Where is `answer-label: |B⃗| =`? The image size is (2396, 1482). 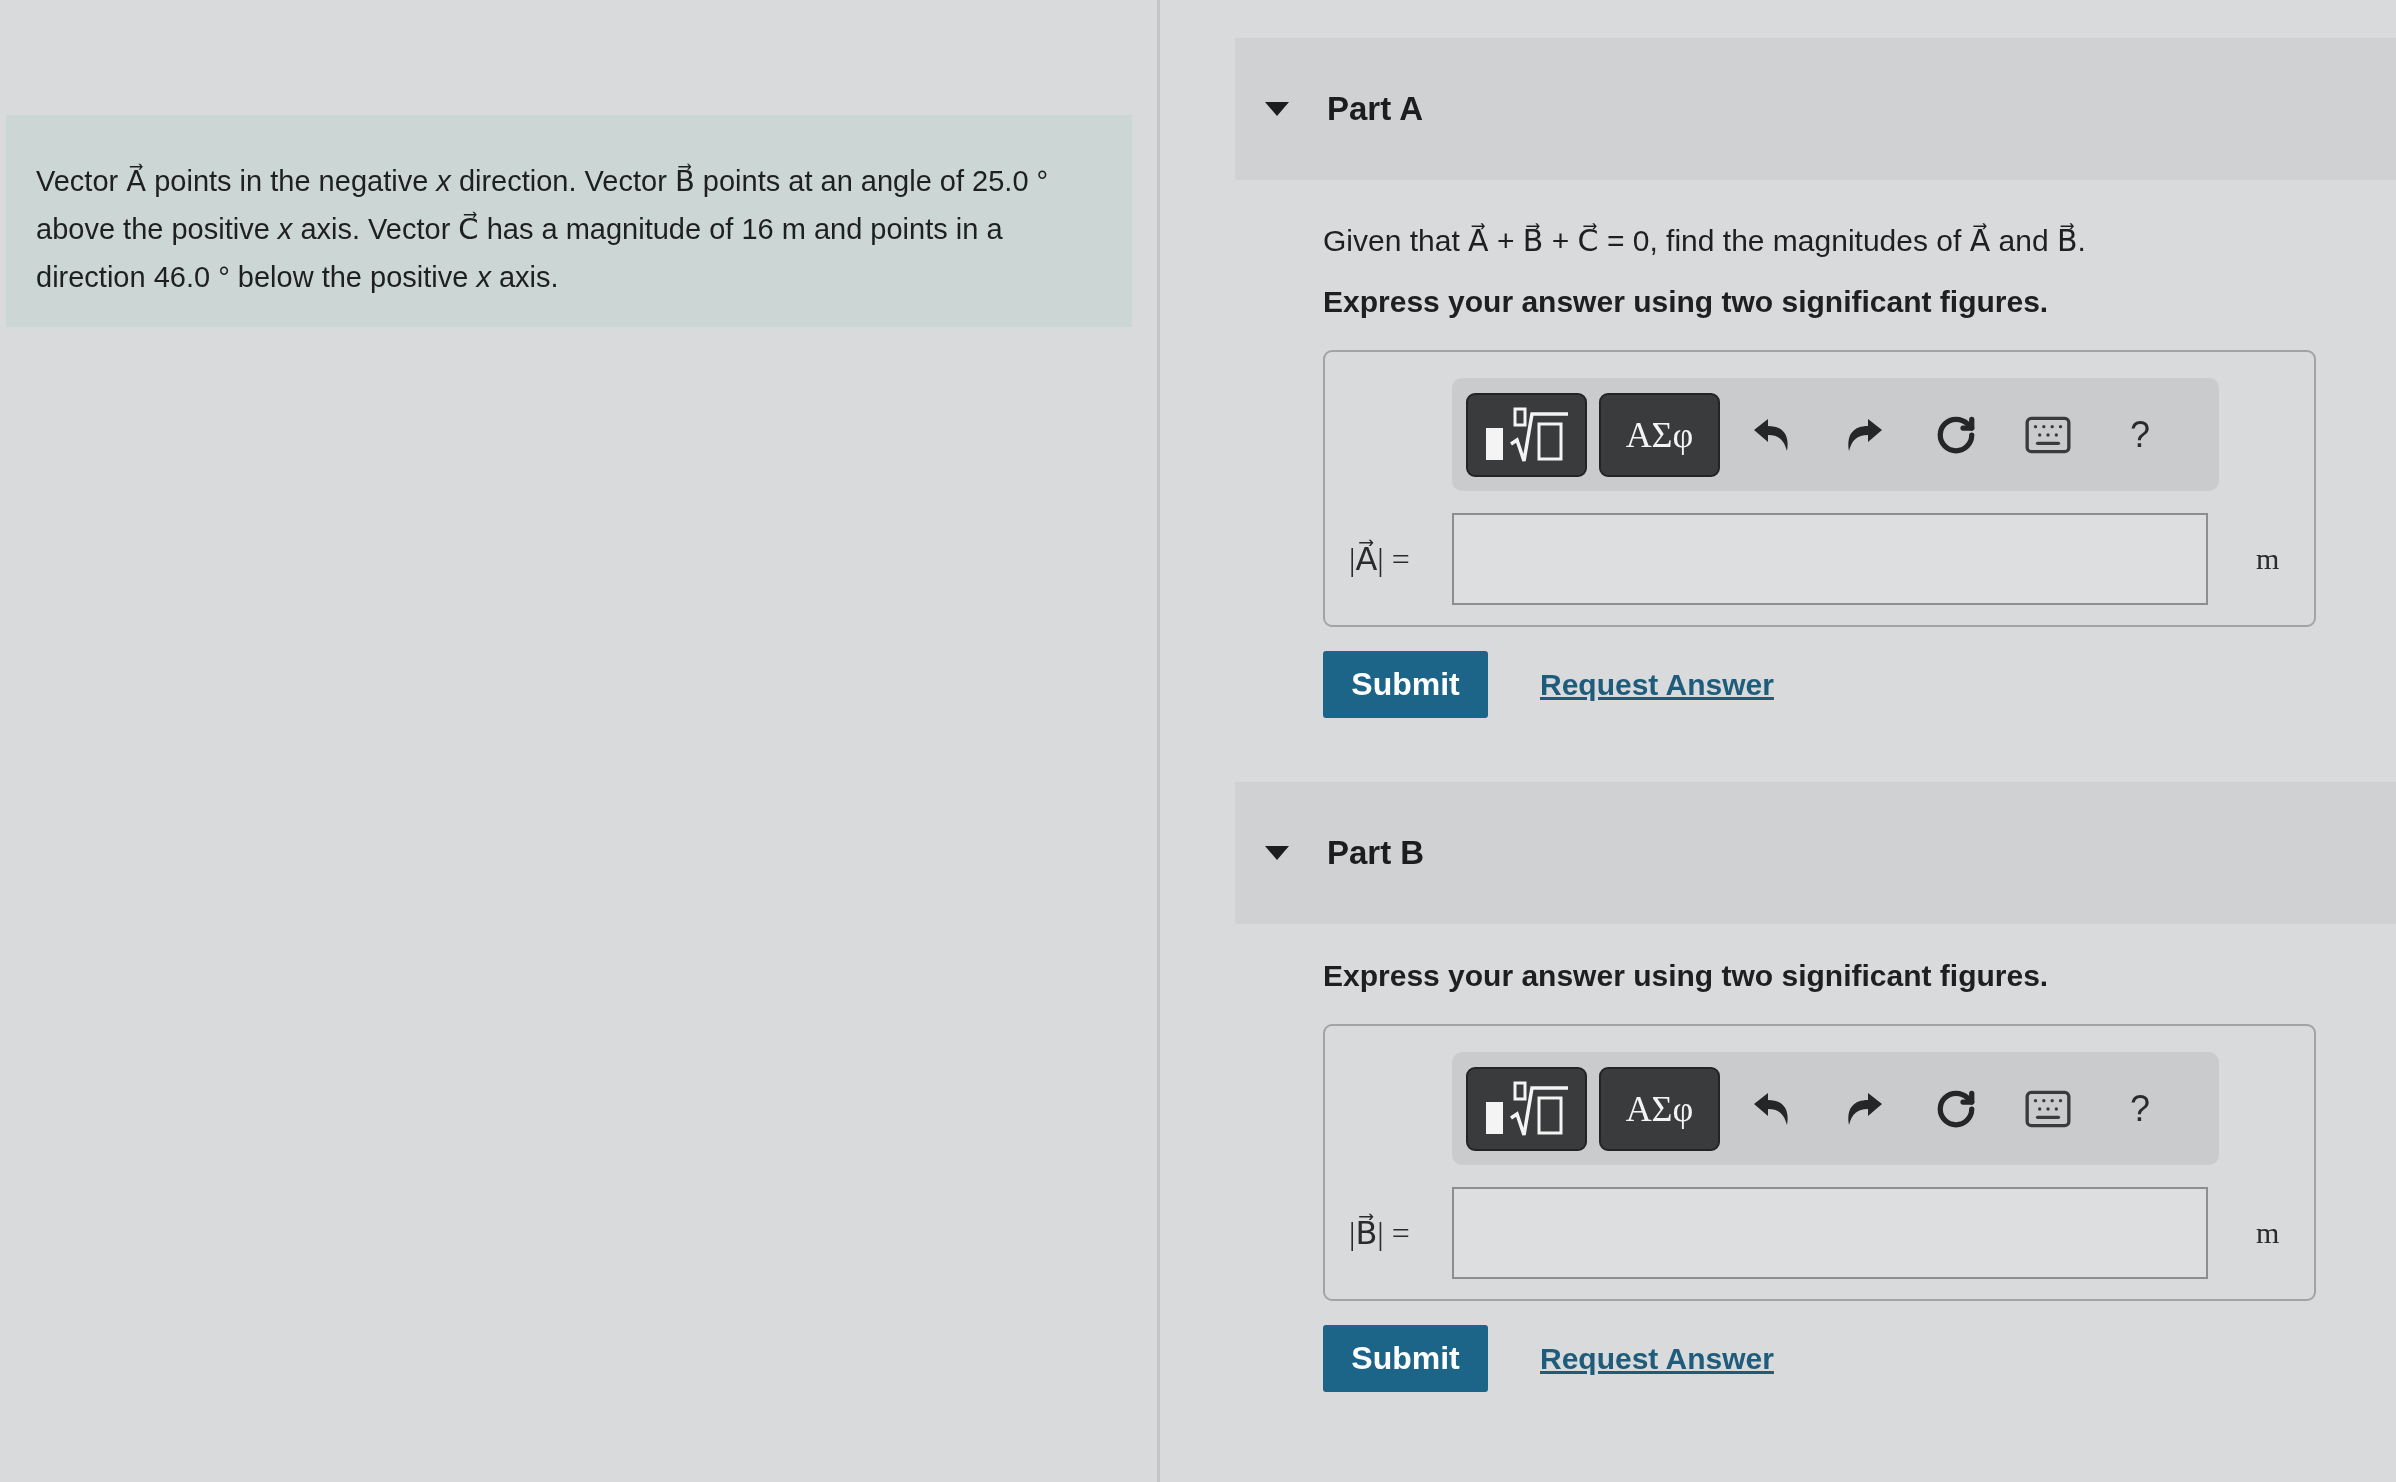 answer-label: |B⃗| = is located at coordinates (1380, 1233).